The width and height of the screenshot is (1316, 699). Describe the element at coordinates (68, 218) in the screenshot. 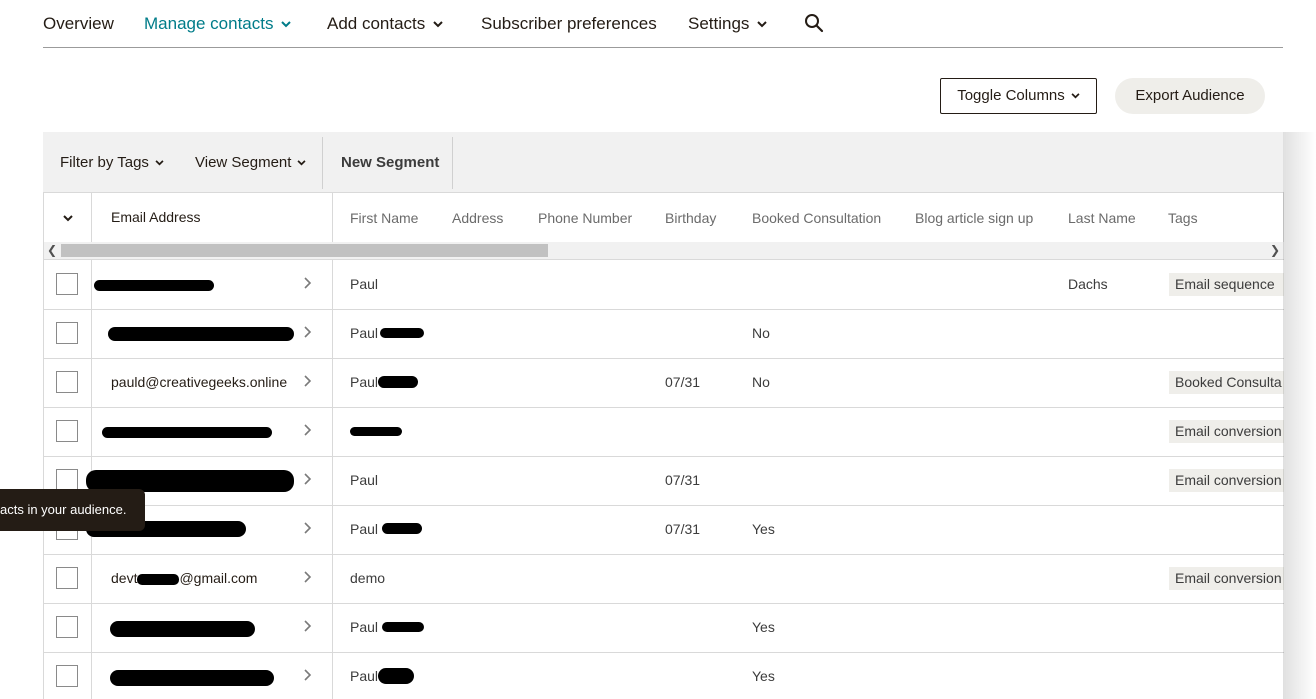

I see `select-all-chevron-icon` at that location.